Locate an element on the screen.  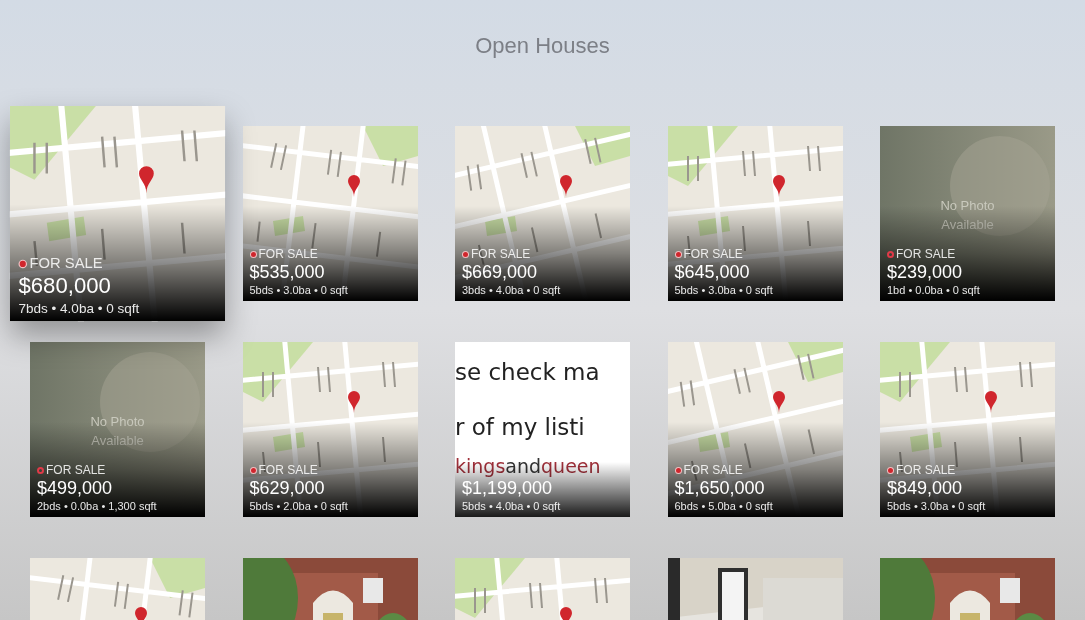
price: $499,000 is located at coordinates (75, 488).